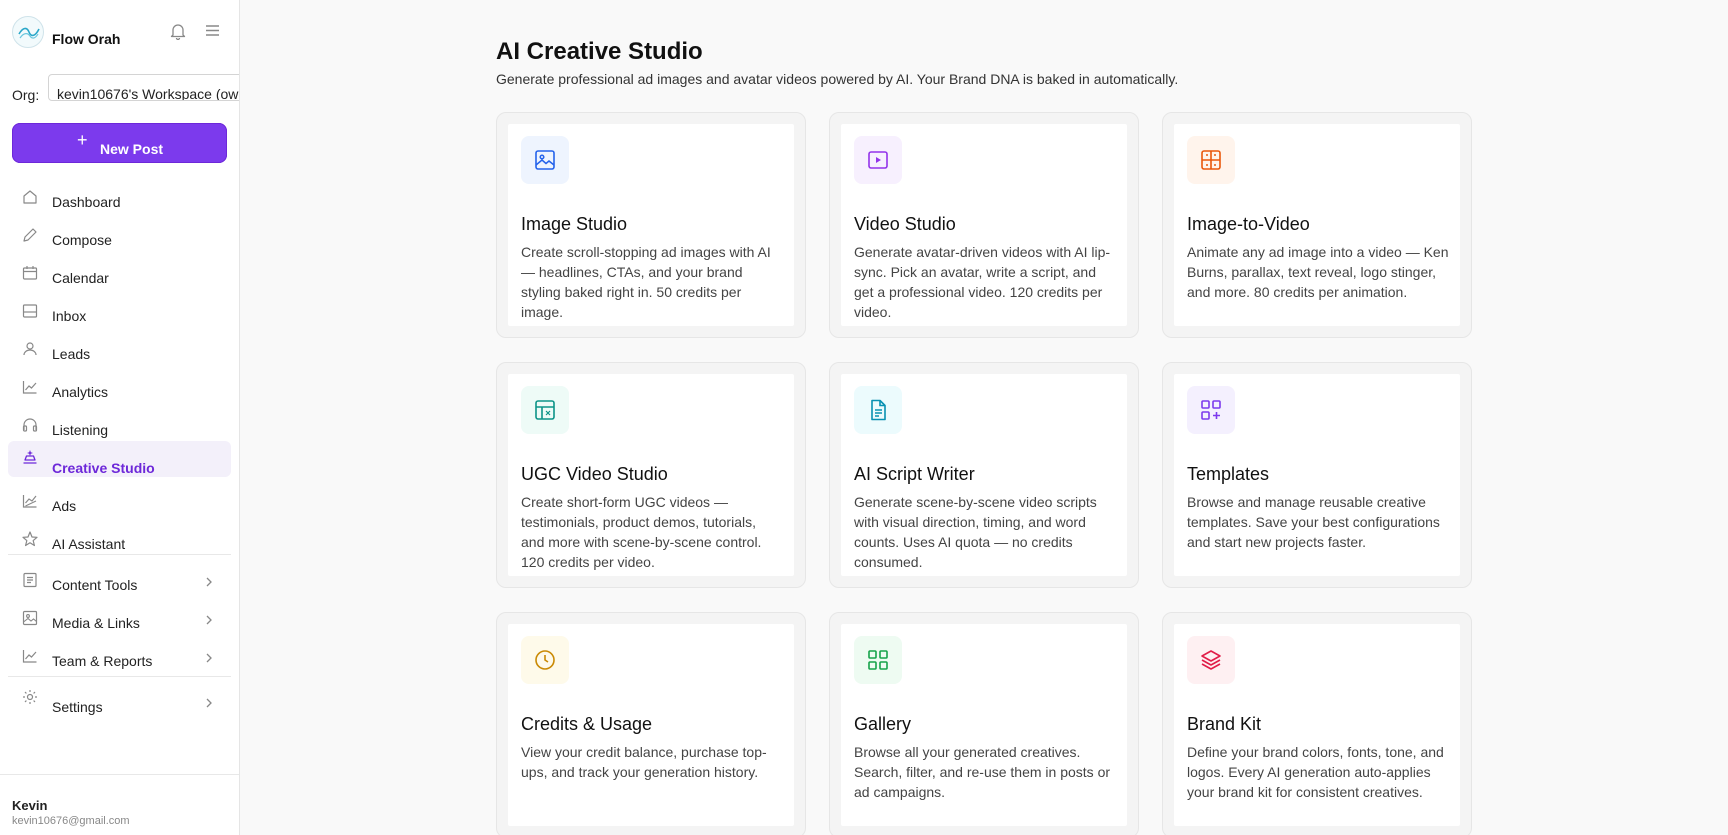 This screenshot has height=835, width=1728. Describe the element at coordinates (587, 724) in the screenshot. I see `card-title: Credits & Usage` at that location.